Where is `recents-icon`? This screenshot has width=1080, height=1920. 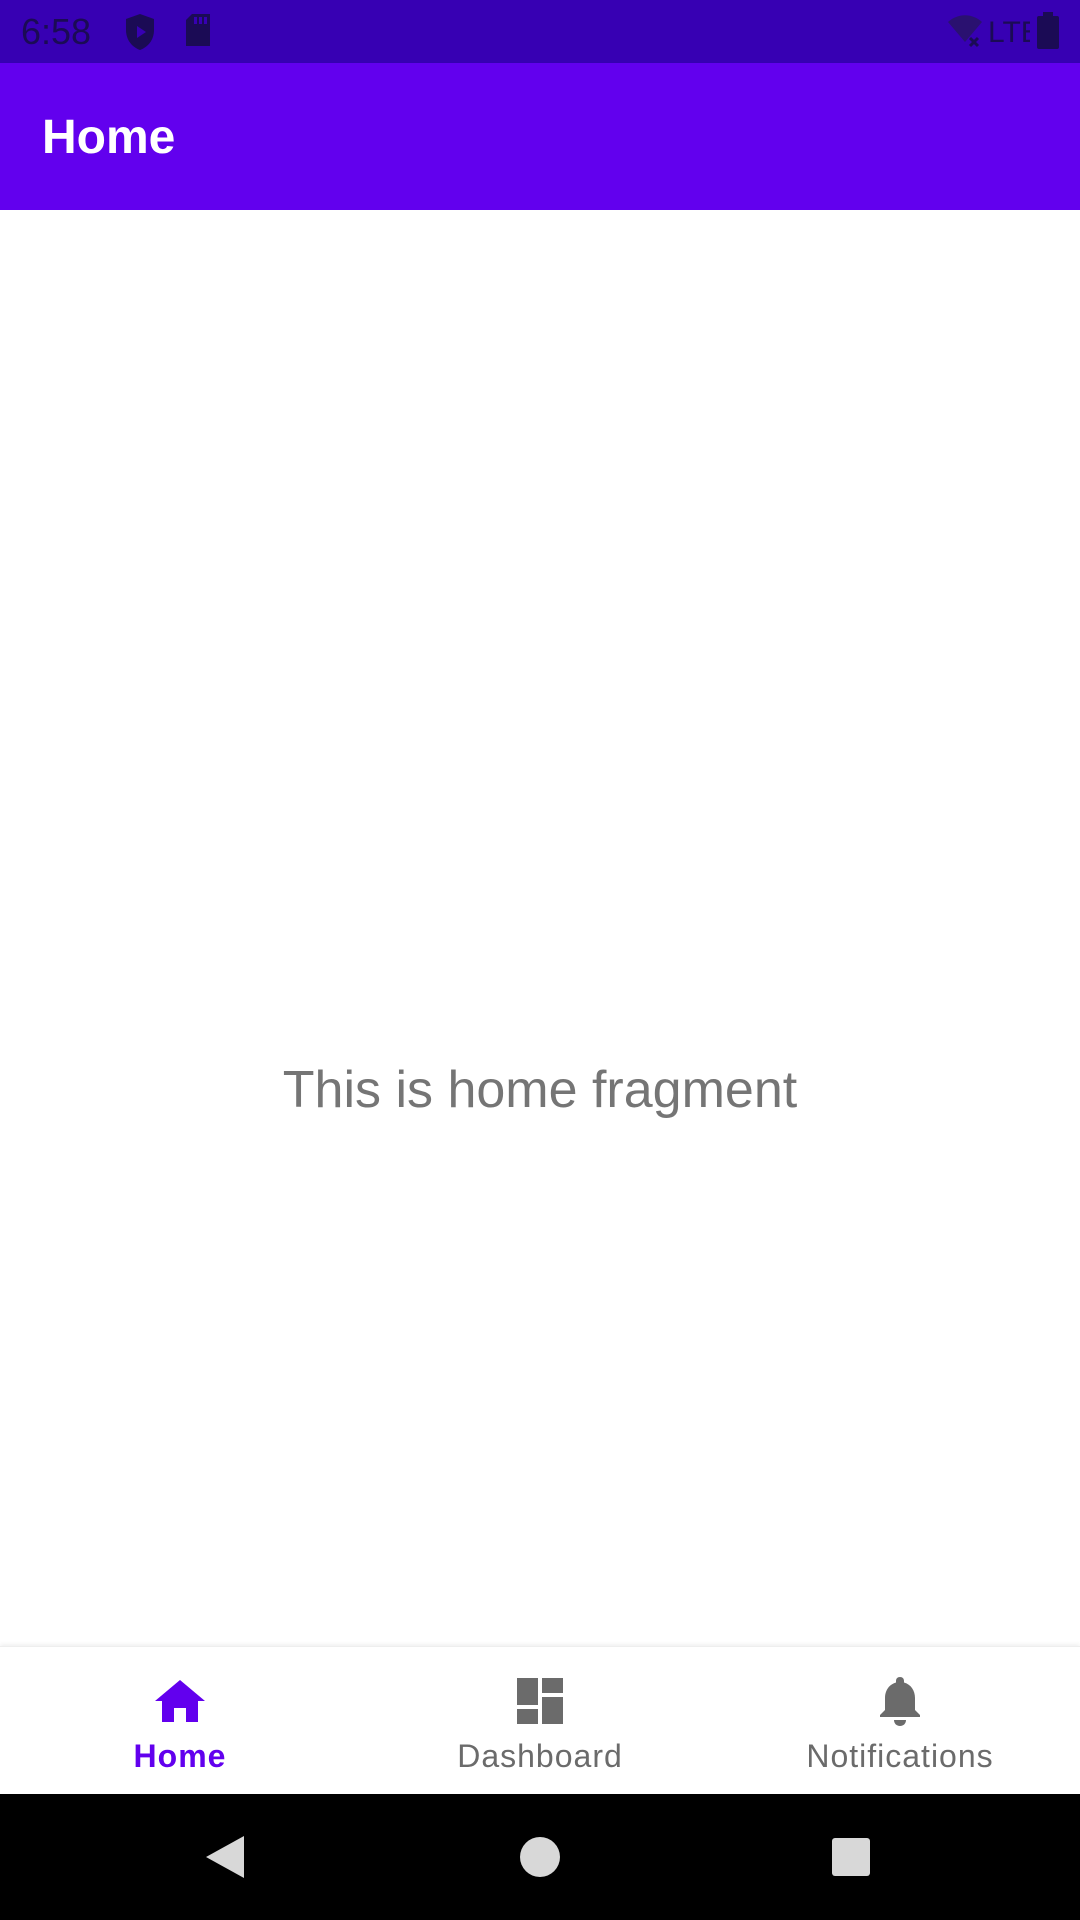 recents-icon is located at coordinates (851, 1857).